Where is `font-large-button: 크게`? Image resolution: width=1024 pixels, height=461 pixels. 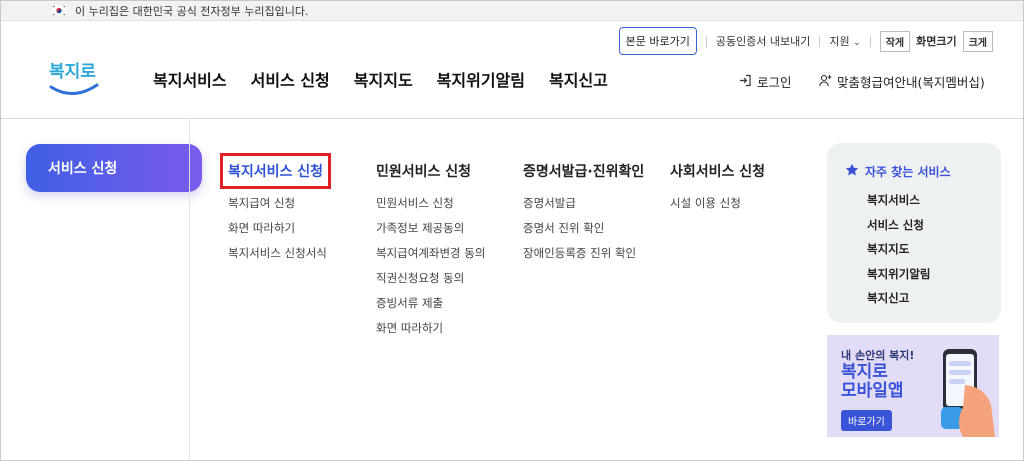 font-large-button: 크게 is located at coordinates (977, 41).